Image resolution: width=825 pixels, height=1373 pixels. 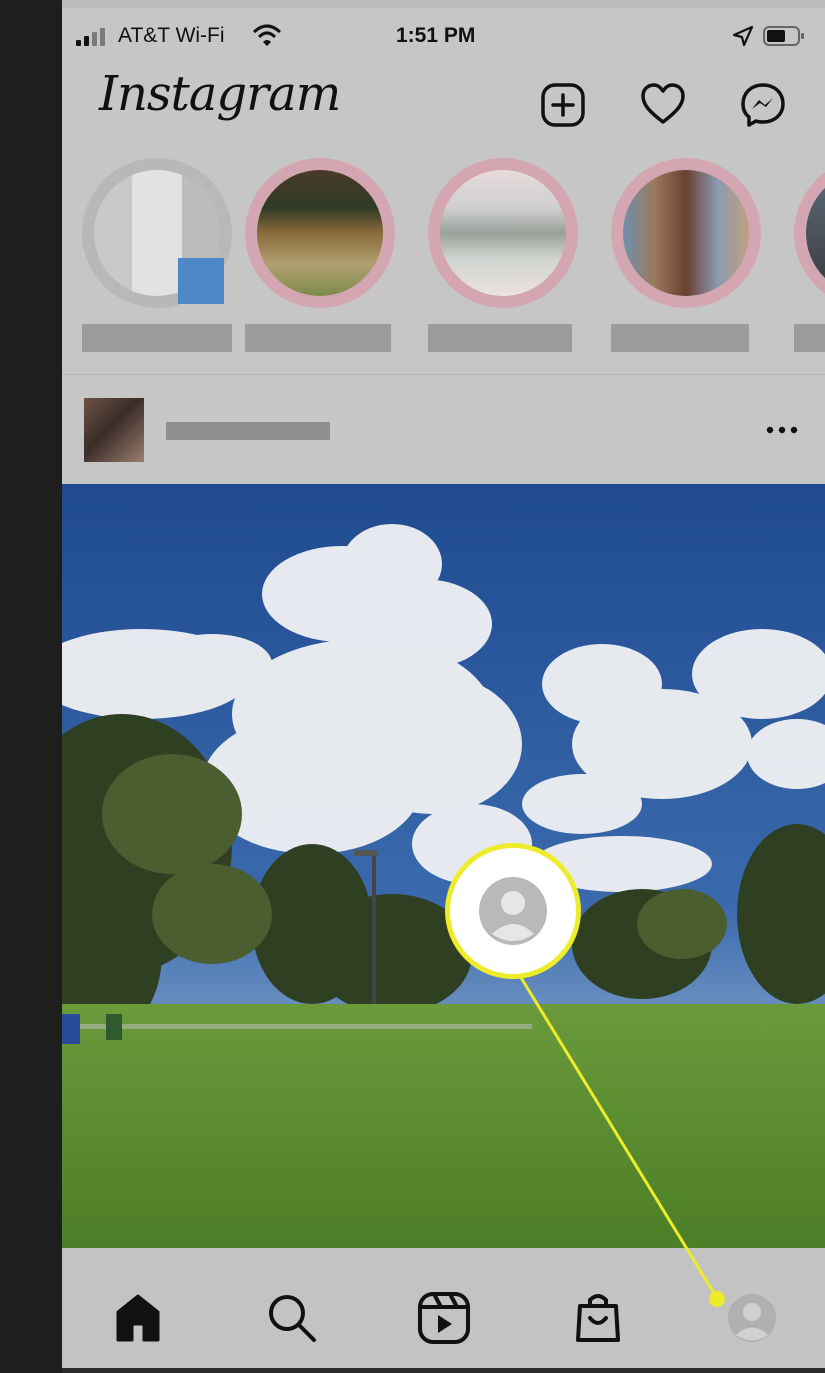 What do you see at coordinates (443, 374) in the screenshot?
I see `stories-divider` at bounding box center [443, 374].